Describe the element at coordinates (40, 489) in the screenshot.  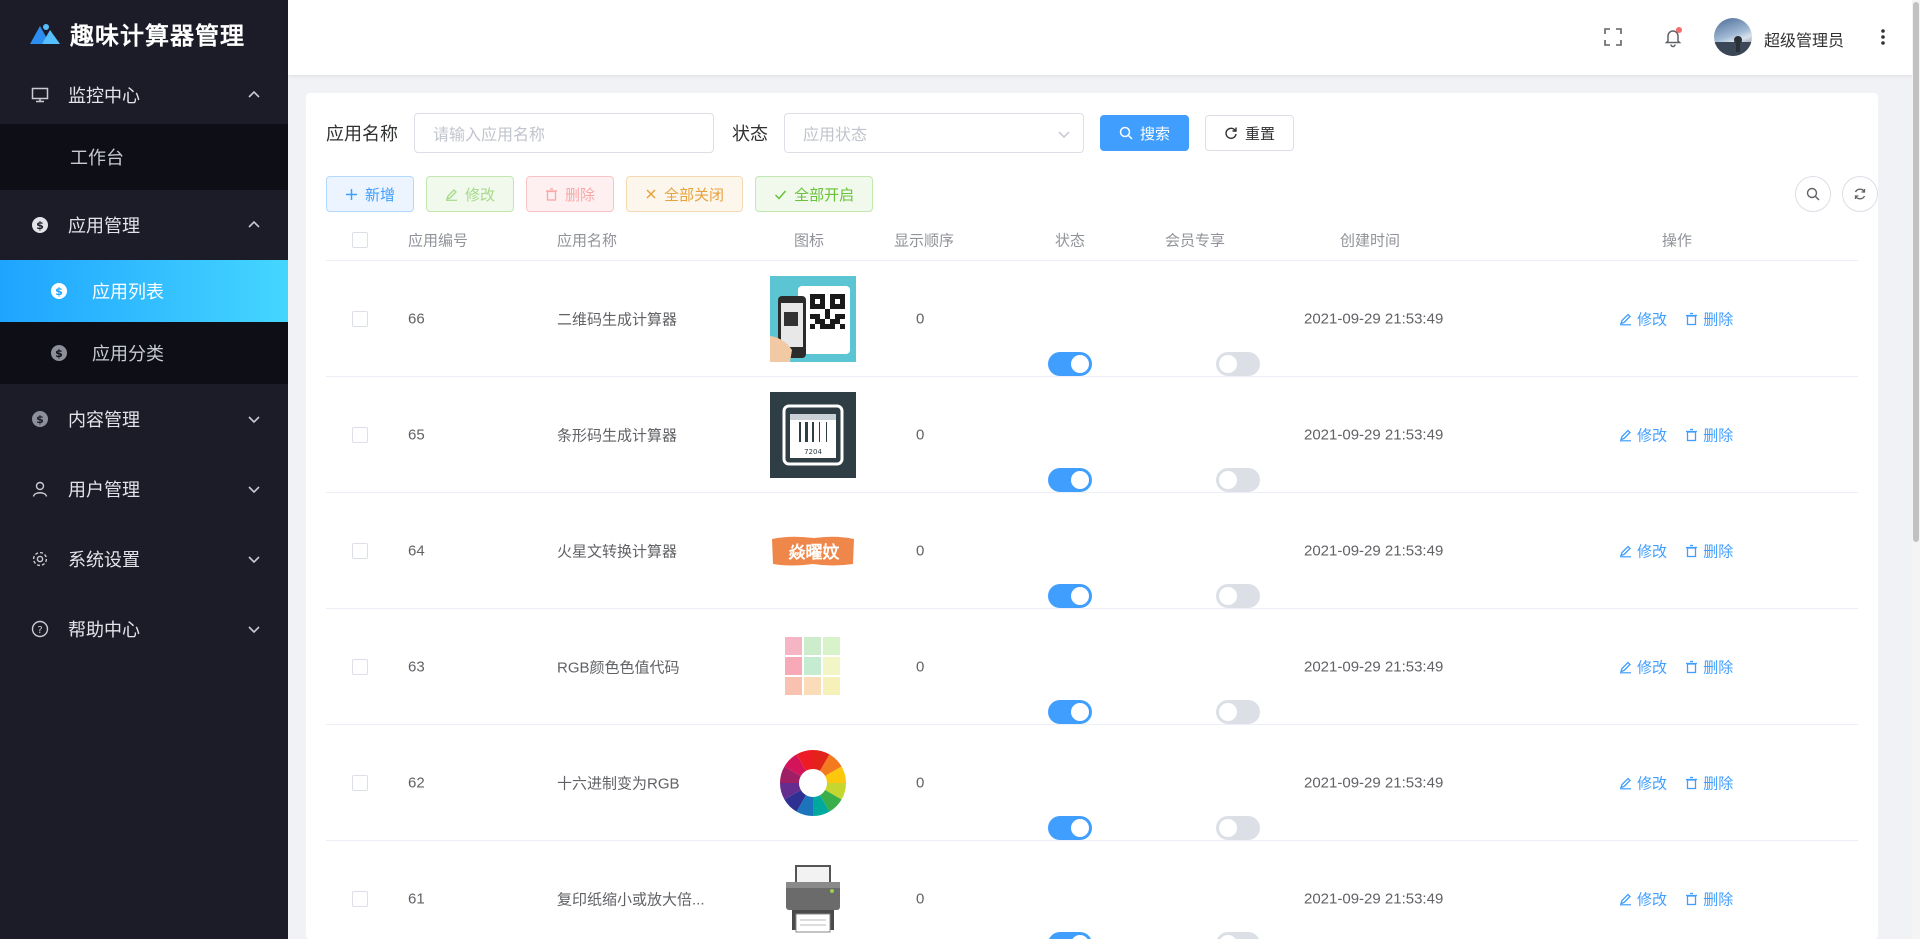
I see `user-icon` at that location.